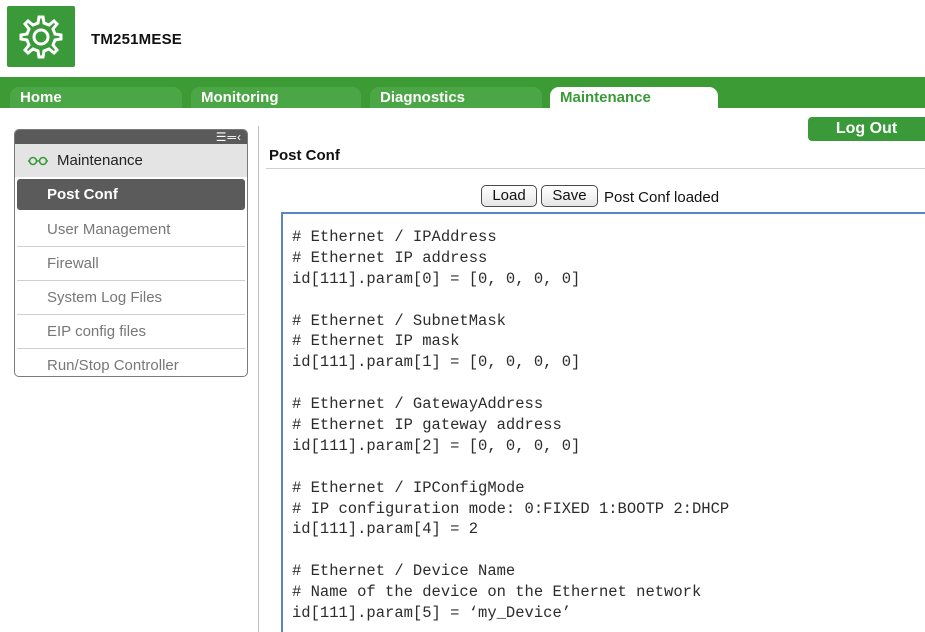 This screenshot has height=632, width=925. Describe the element at coordinates (390, 257) in the screenshot. I see `editor-line: # Ethernet IP address` at that location.